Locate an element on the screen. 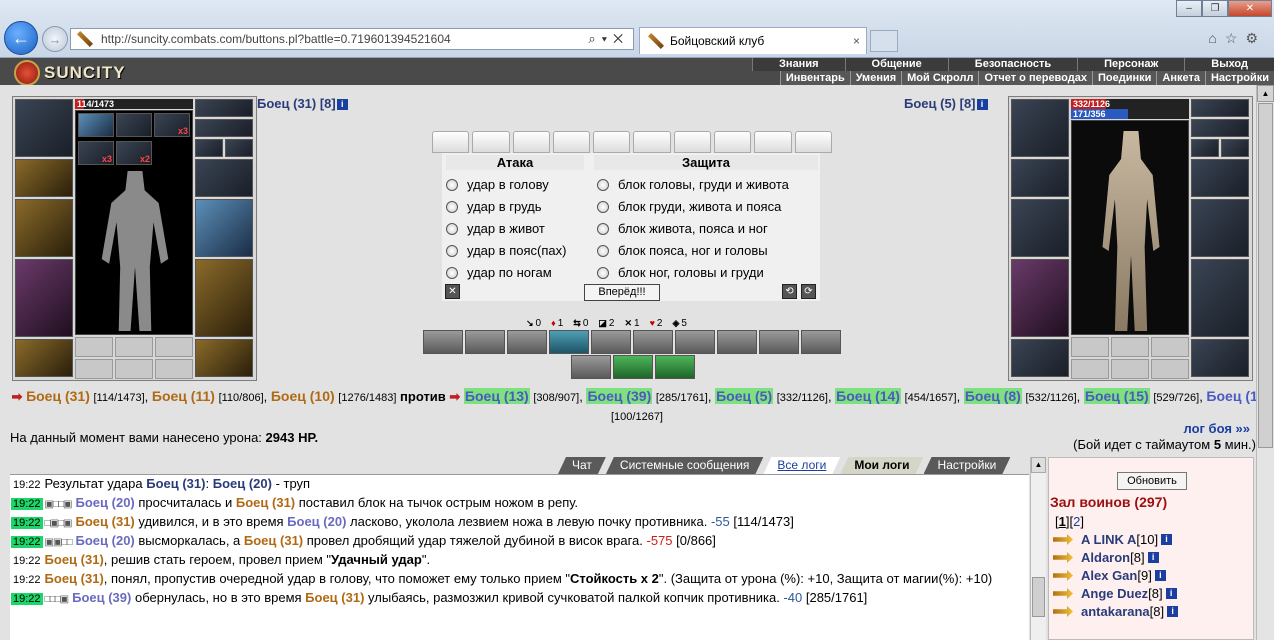 The width and height of the screenshot is (1274, 640). menu-item: Знания is located at coordinates (798, 64).